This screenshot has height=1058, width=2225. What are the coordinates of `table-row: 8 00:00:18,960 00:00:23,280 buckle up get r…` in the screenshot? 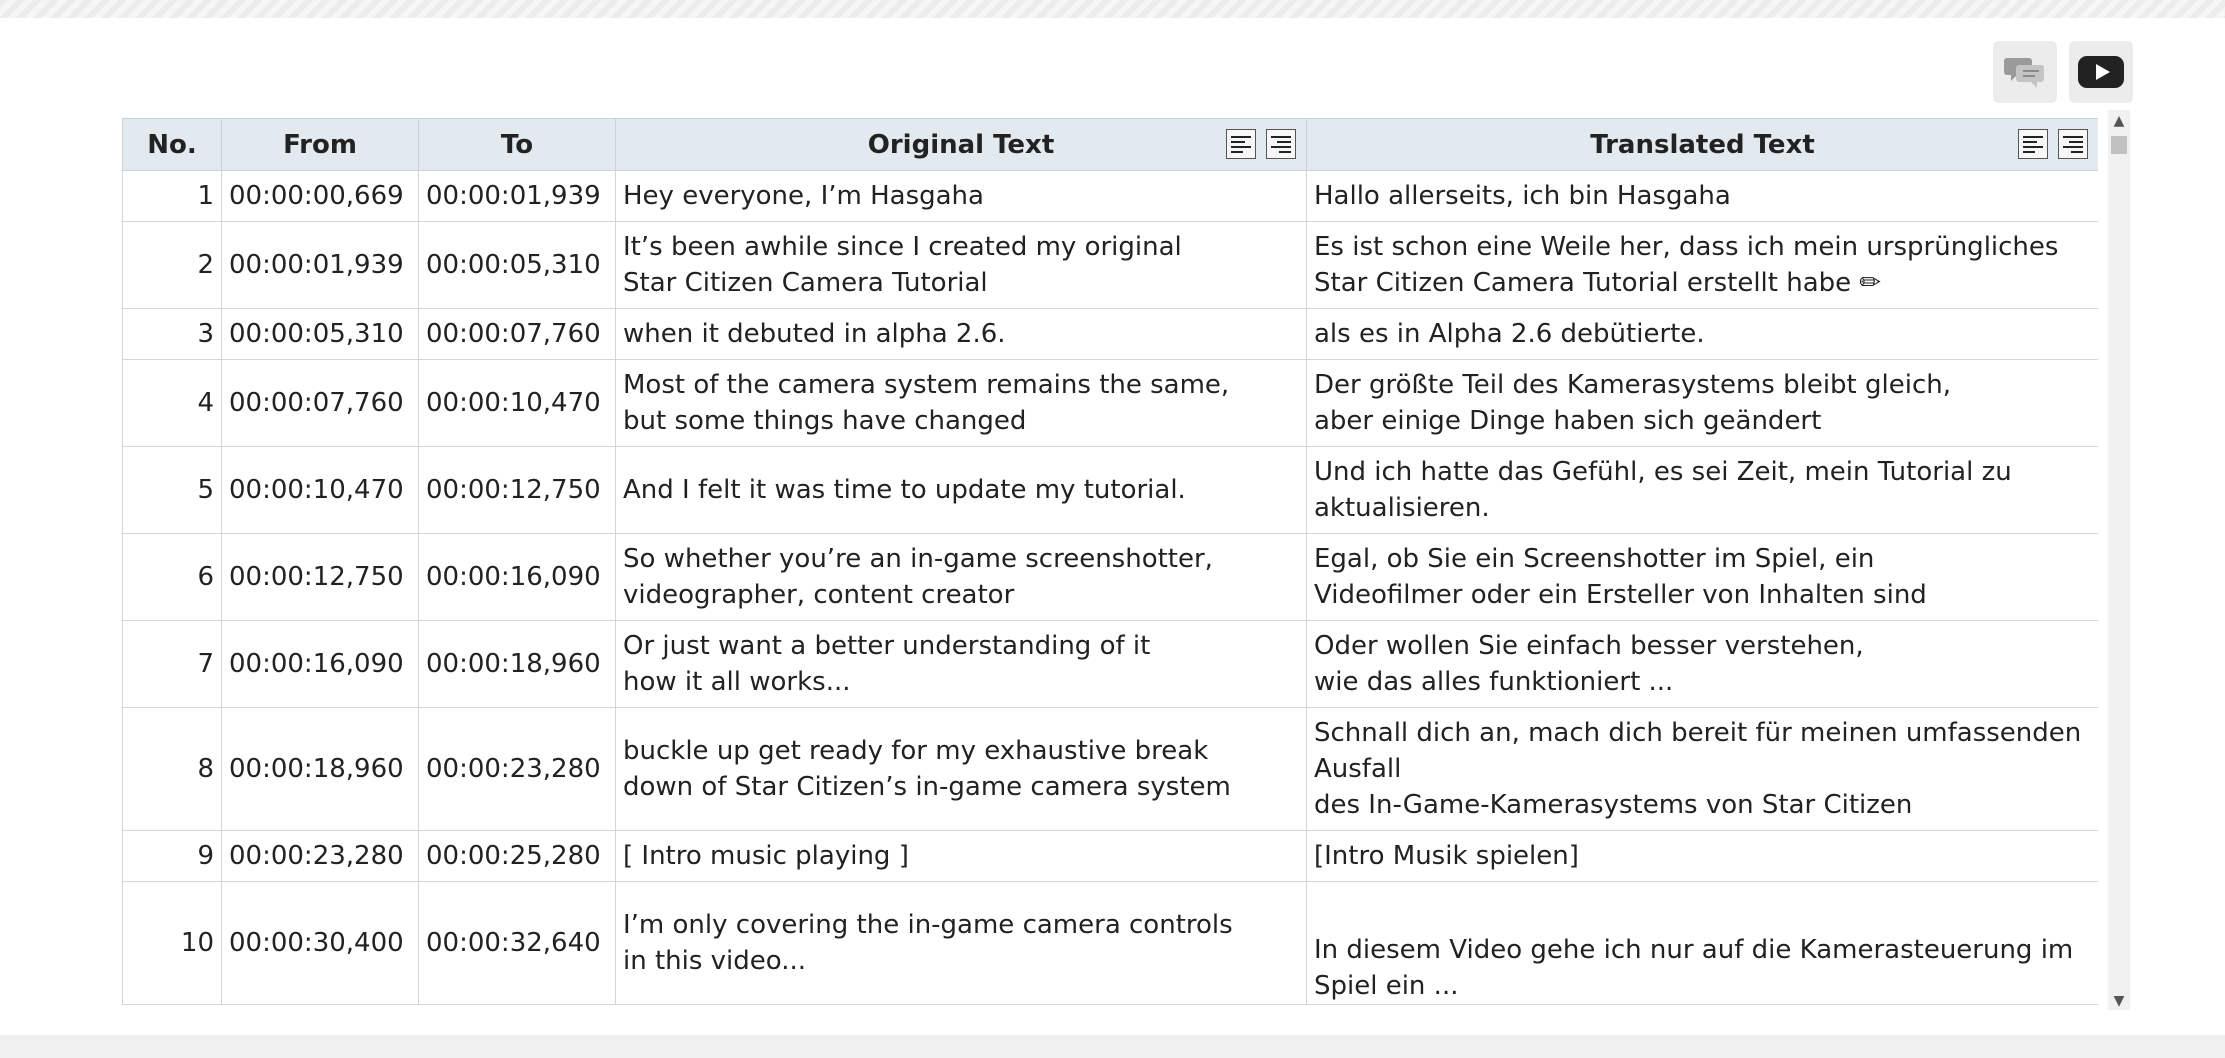 It's located at (1110, 769).